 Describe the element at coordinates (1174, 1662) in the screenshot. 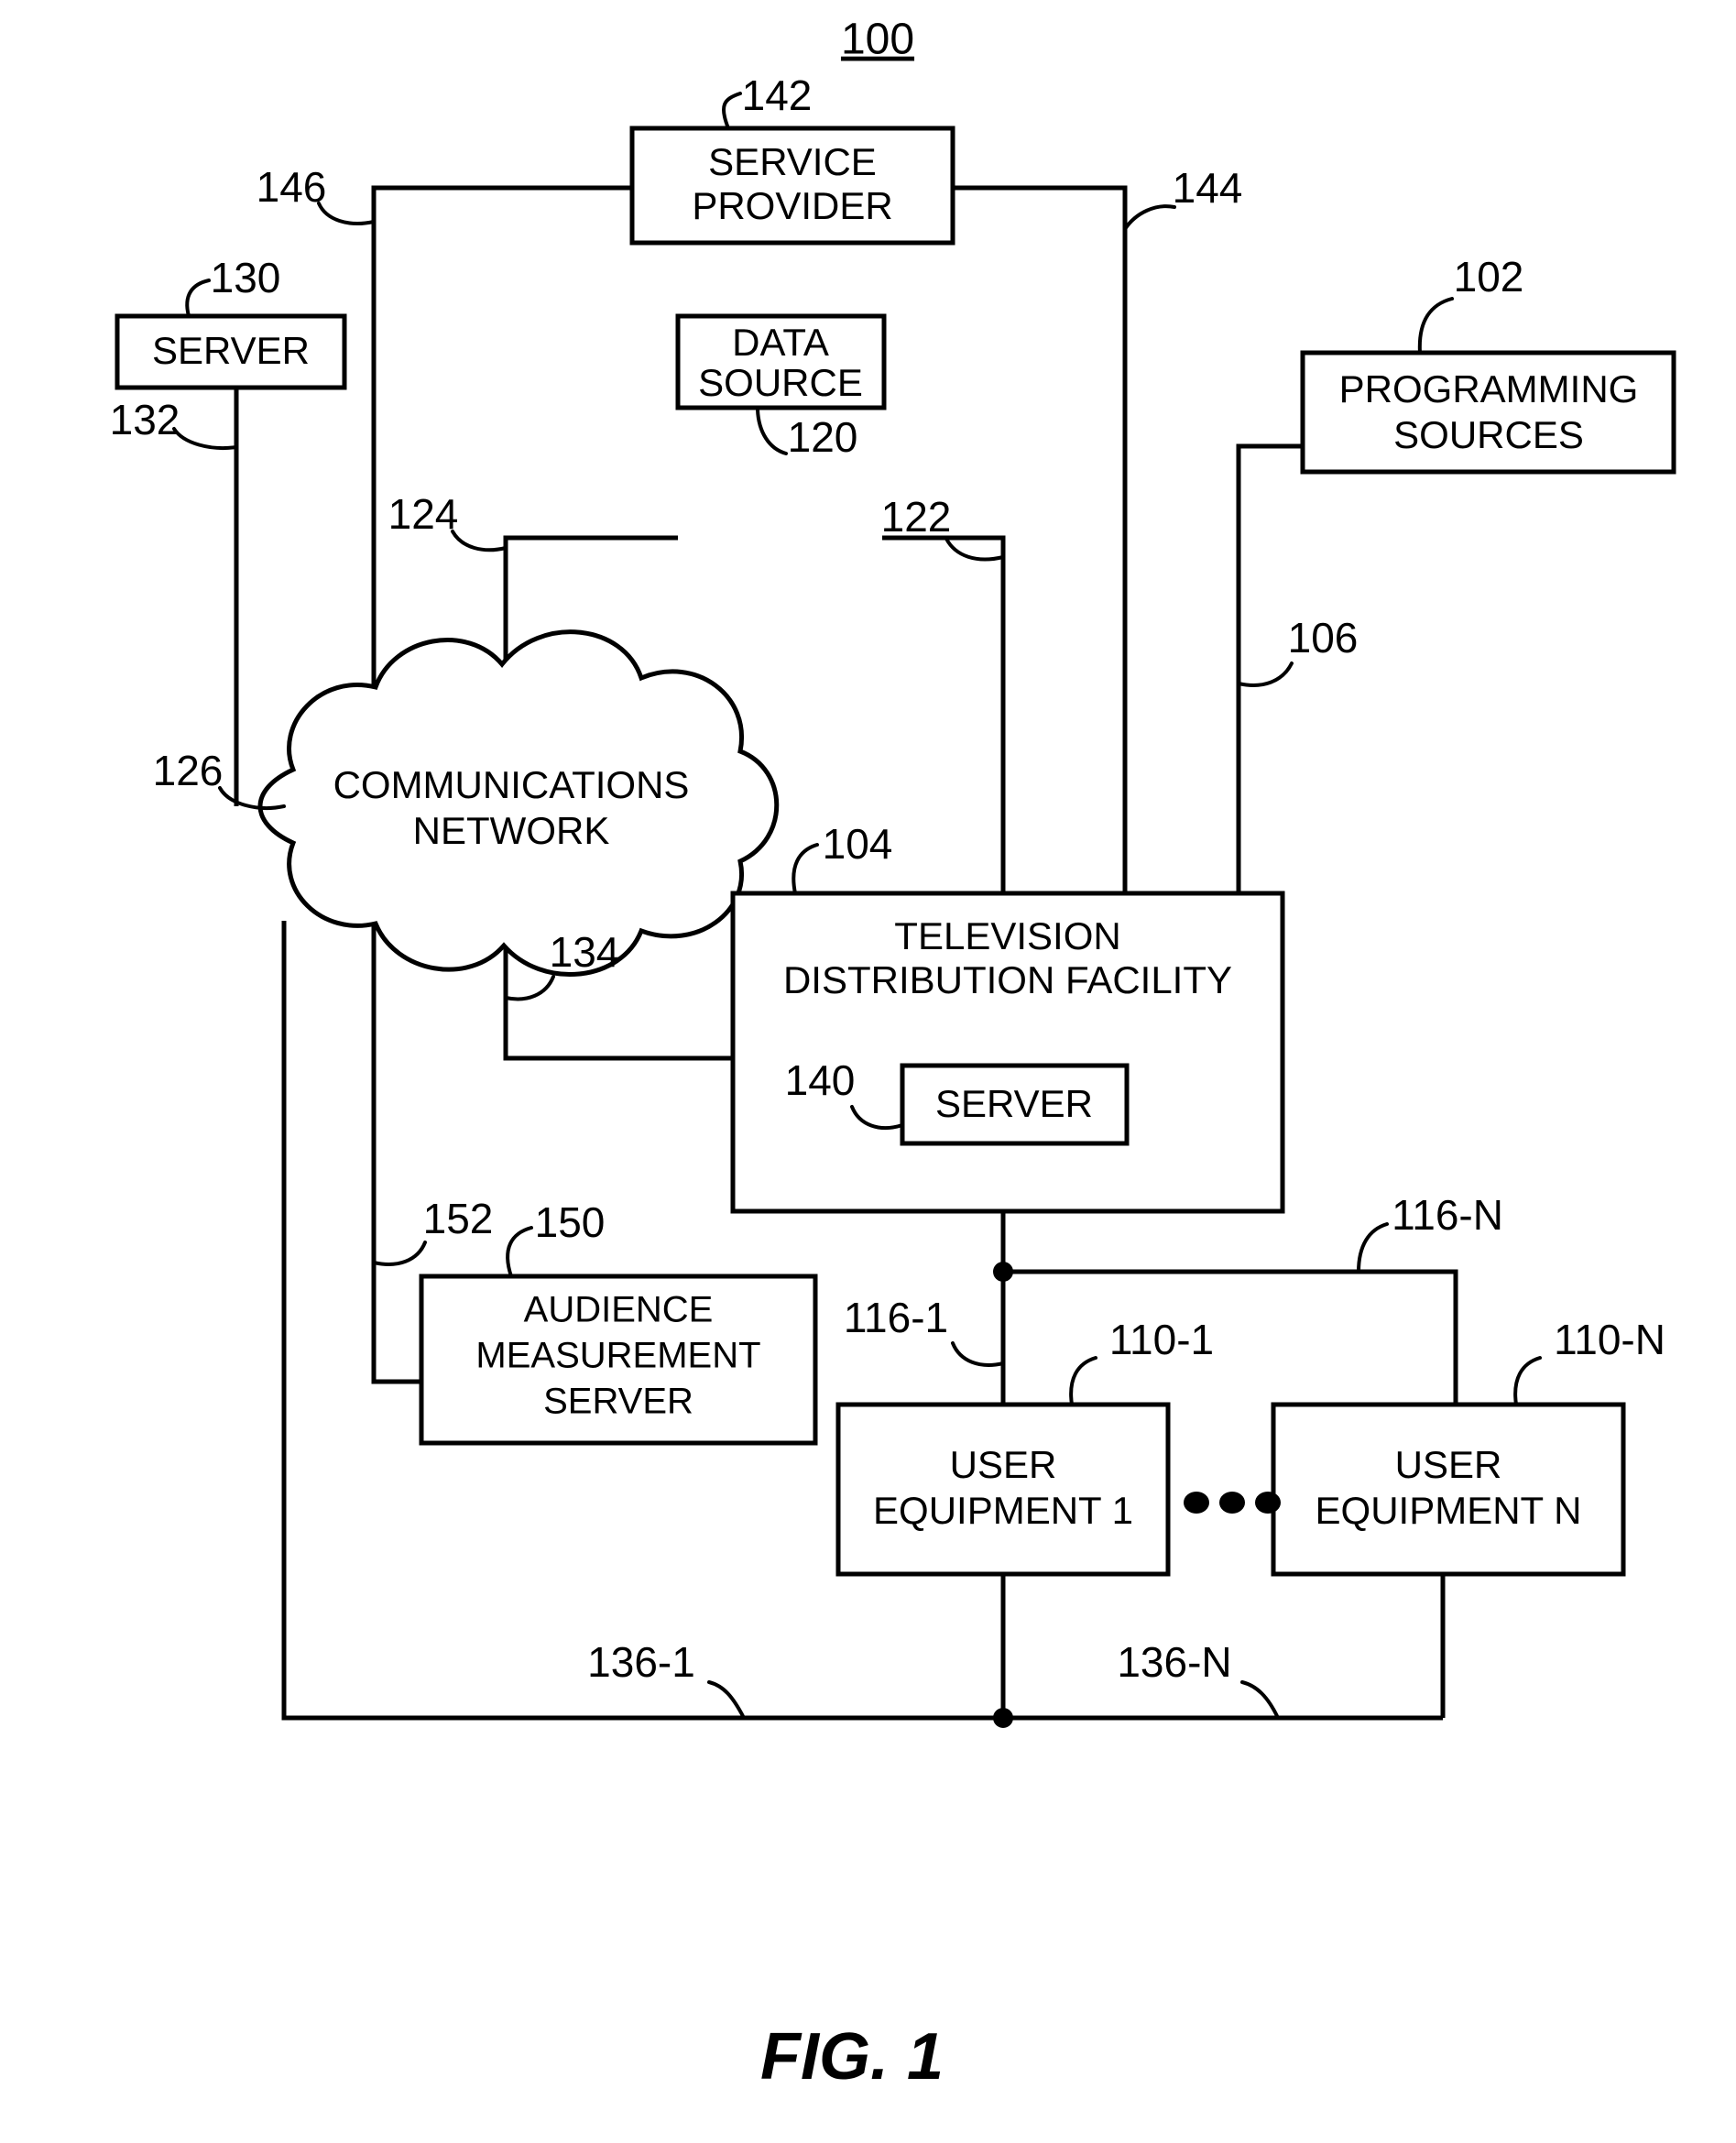

I see `ref-num-136-n: 136-N` at that location.